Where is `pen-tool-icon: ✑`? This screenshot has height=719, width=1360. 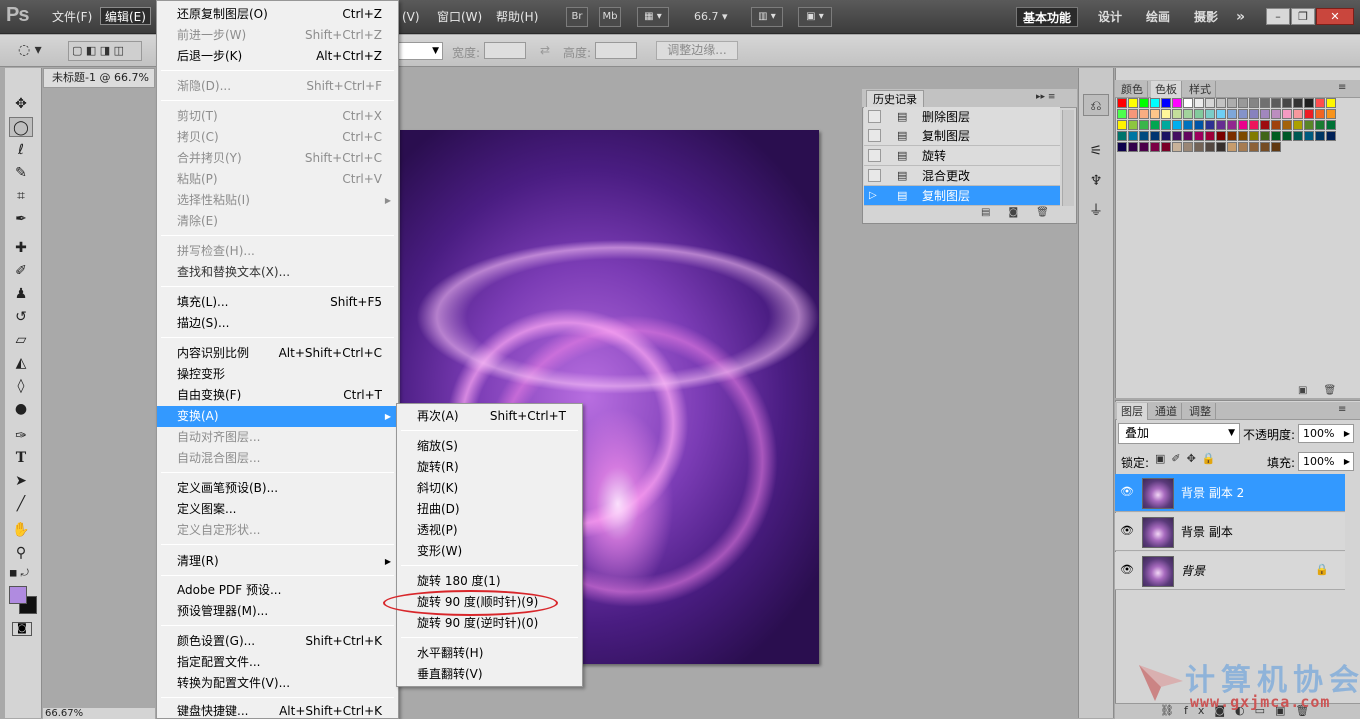
pen-tool-icon: ✑ is located at coordinates (21, 436).